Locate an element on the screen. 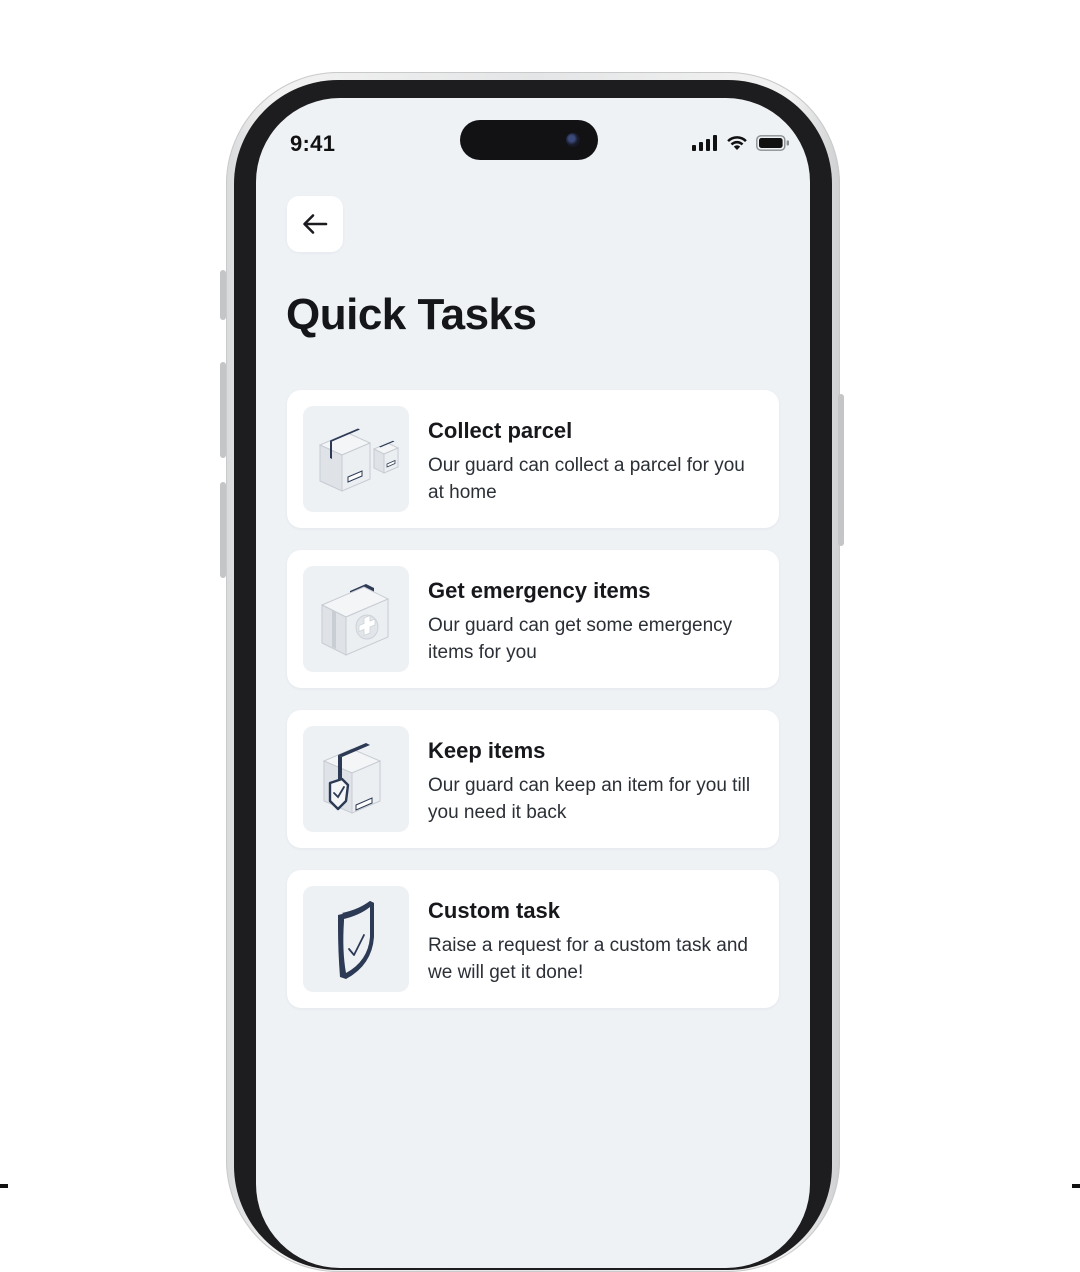 The height and width of the screenshot is (1272, 1080). task-title: Keep items is located at coordinates (487, 750).